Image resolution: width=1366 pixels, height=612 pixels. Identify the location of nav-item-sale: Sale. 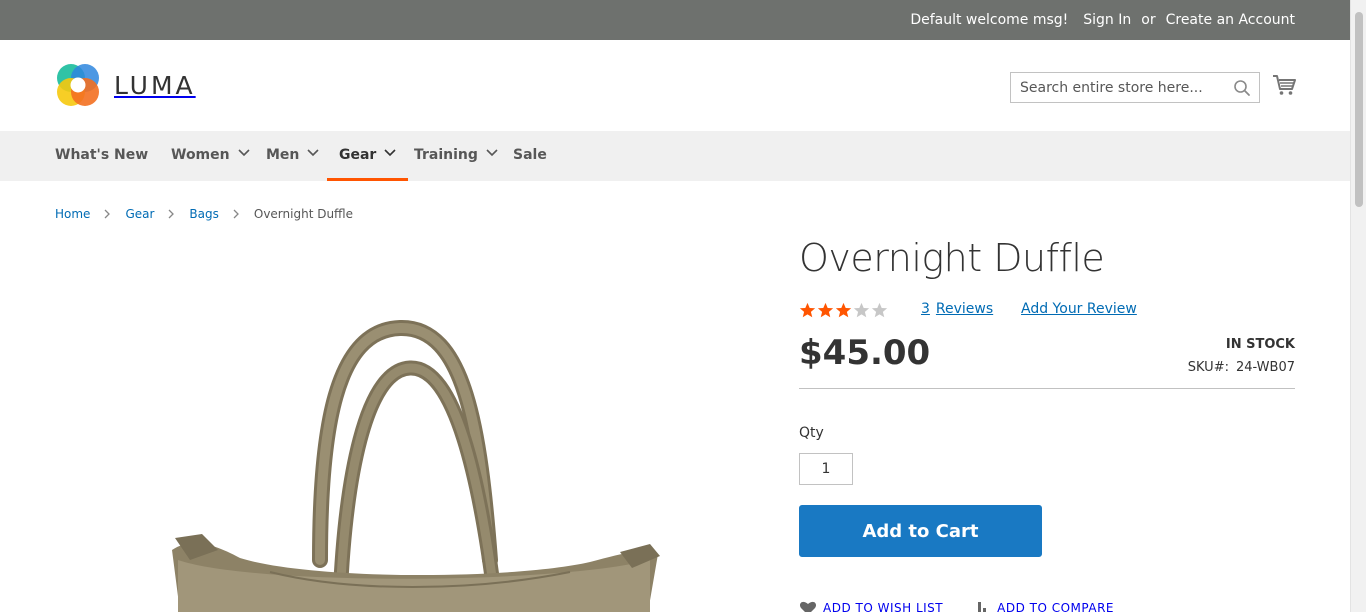
(530, 156).